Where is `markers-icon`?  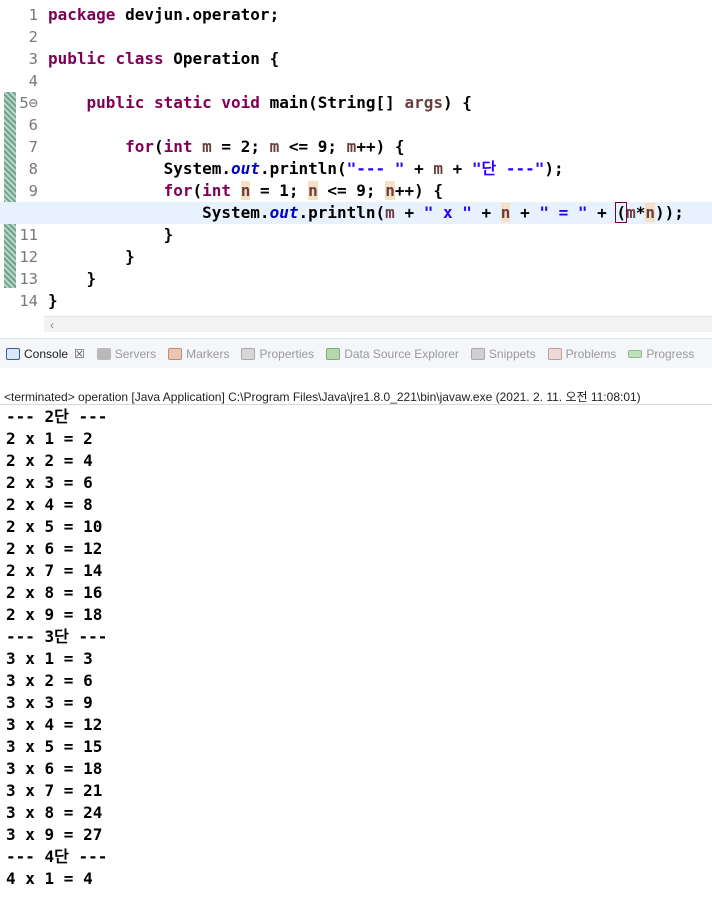 markers-icon is located at coordinates (175, 353).